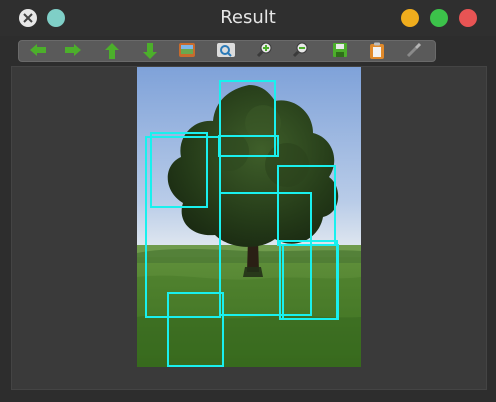 This screenshot has width=496, height=402. I want to click on toolbar, so click(227, 51).